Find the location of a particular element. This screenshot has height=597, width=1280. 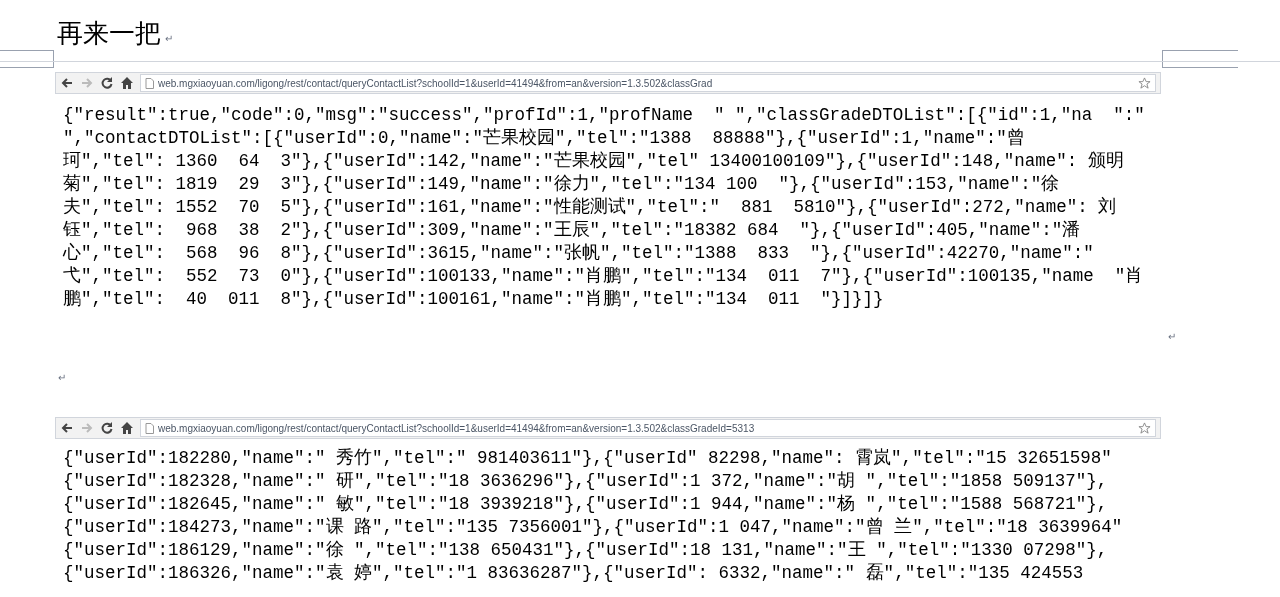

address-bar: web.mgxiaoyuan.com/ligong/rest/contact/queryContactList?schoolId=1&userId=41494&from=an&version=1.3.502&classGrad is located at coordinates (648, 83).